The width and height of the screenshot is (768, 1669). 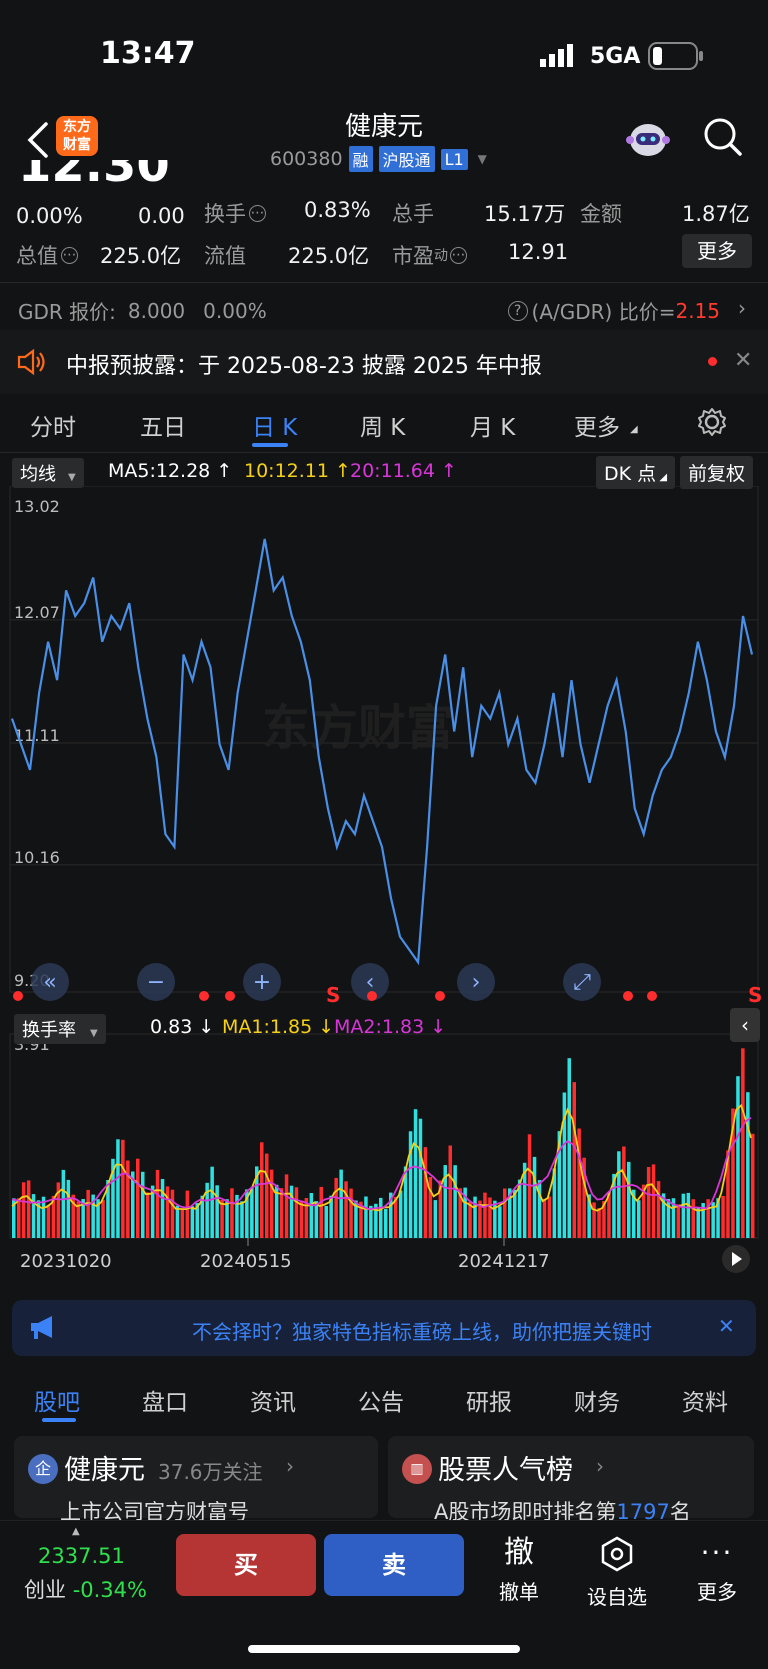 I want to click on tab-daily-k: 日 K, so click(x=274, y=425).